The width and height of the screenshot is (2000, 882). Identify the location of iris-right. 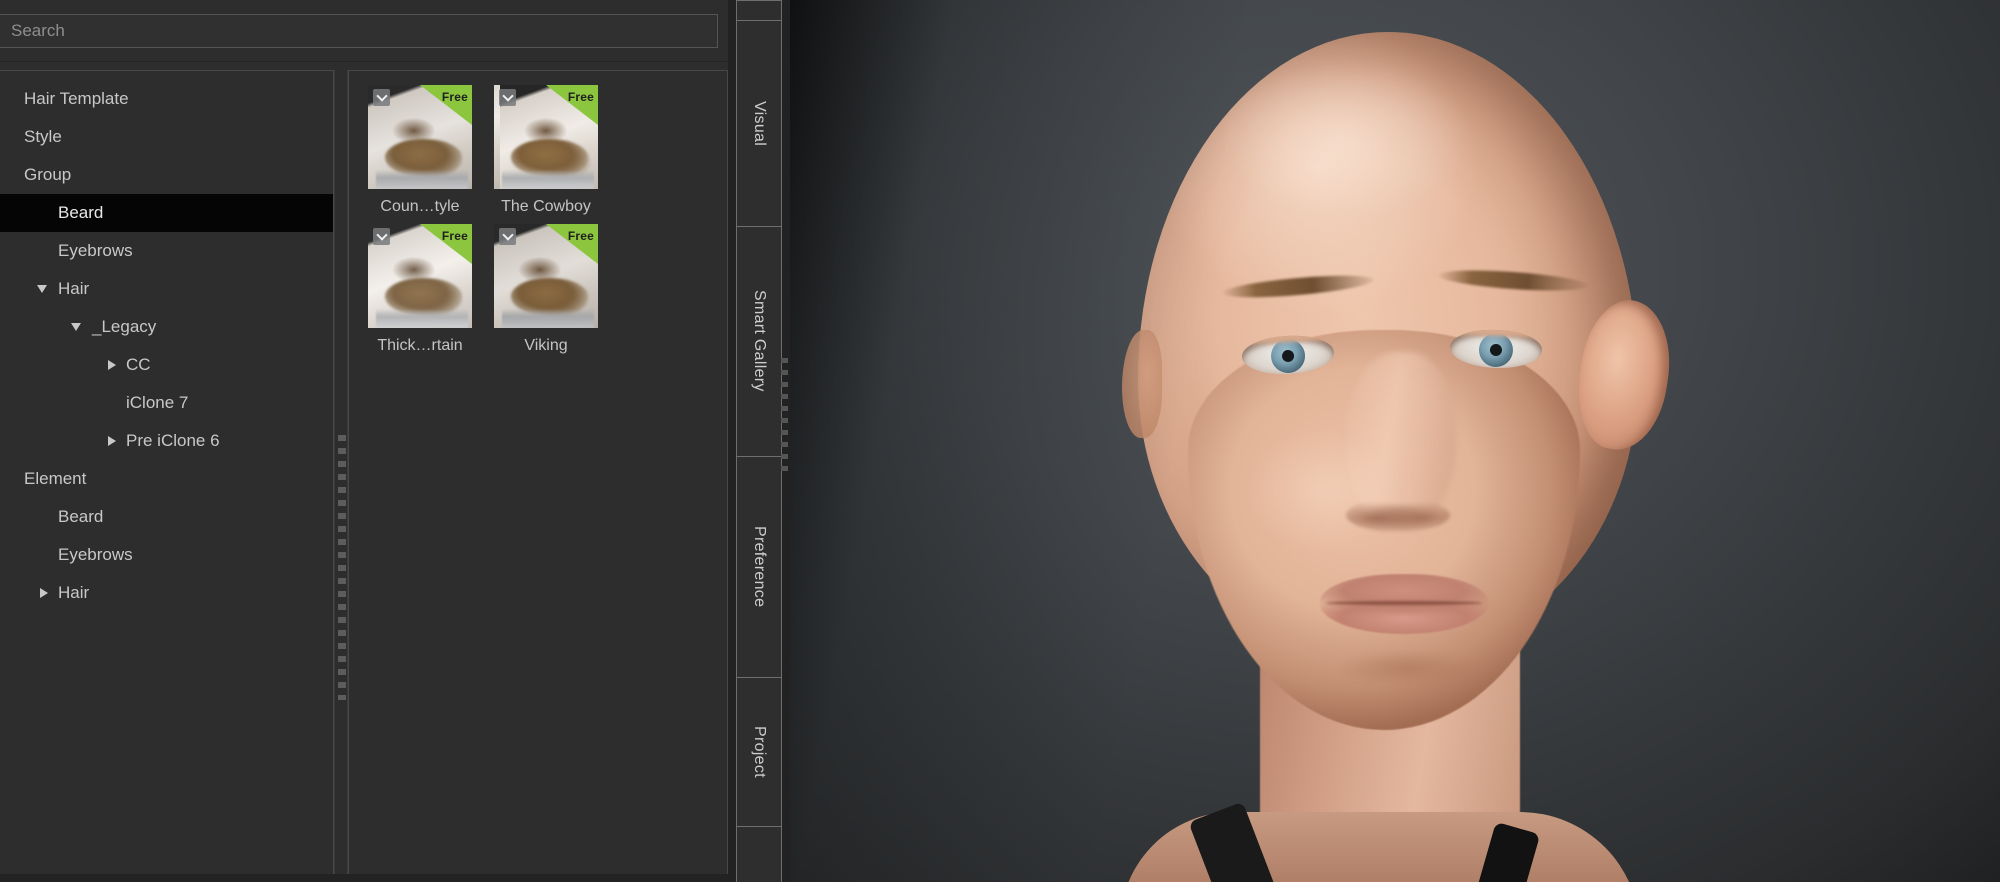
(1496, 350).